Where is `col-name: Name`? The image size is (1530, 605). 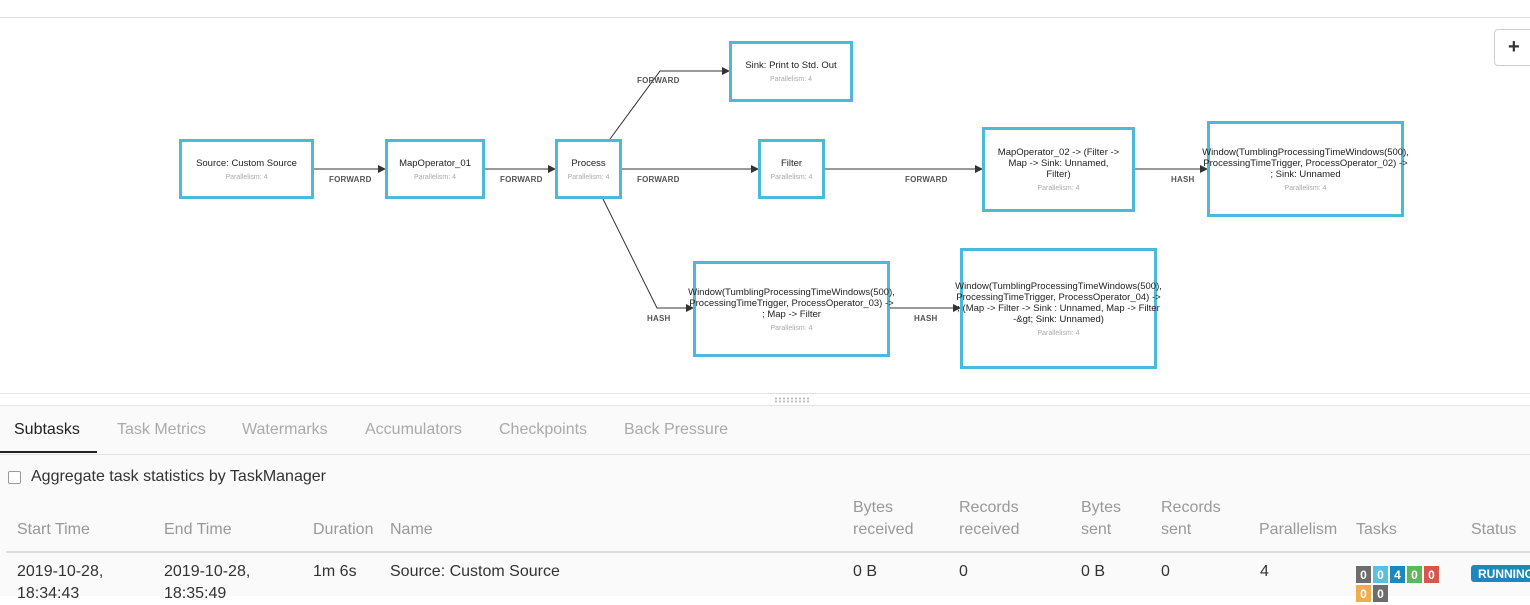 col-name: Name is located at coordinates (411, 530).